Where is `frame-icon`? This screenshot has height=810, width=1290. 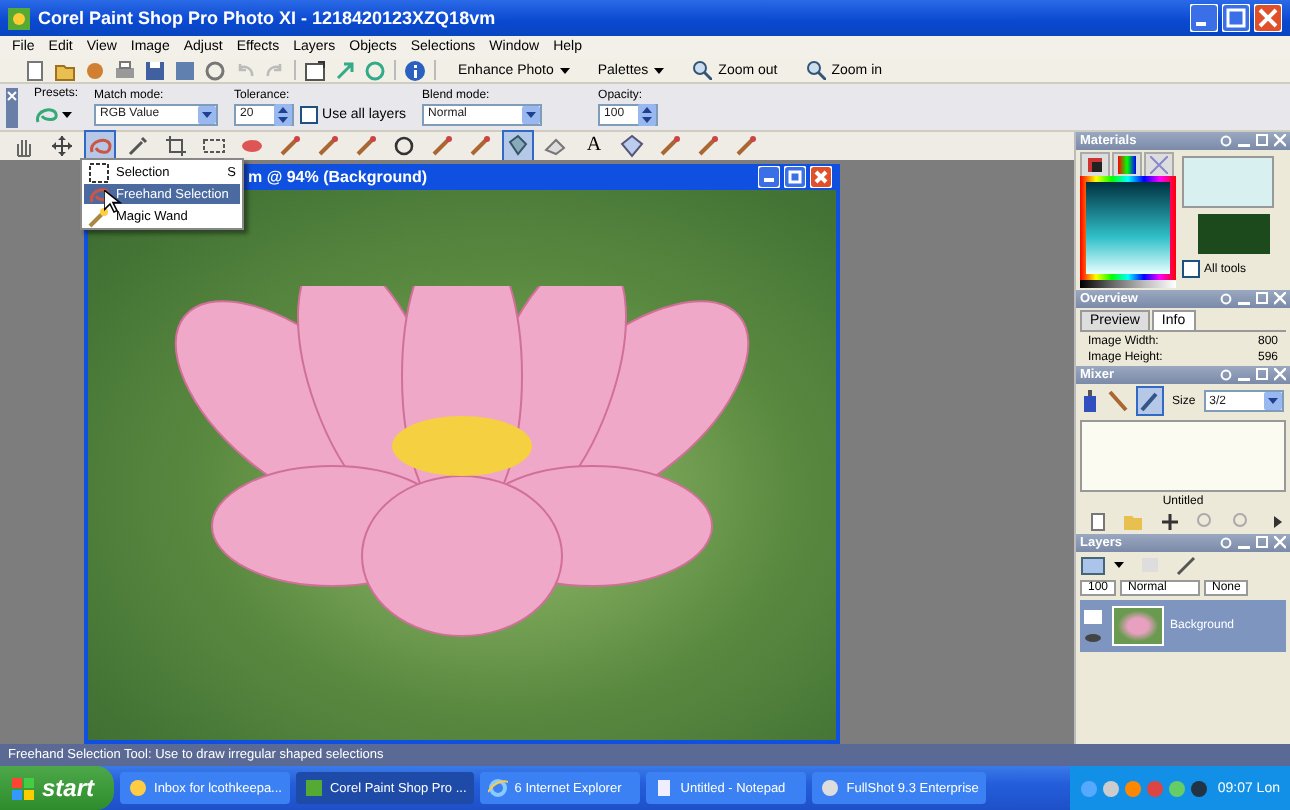 frame-icon is located at coordinates (1095, 165).